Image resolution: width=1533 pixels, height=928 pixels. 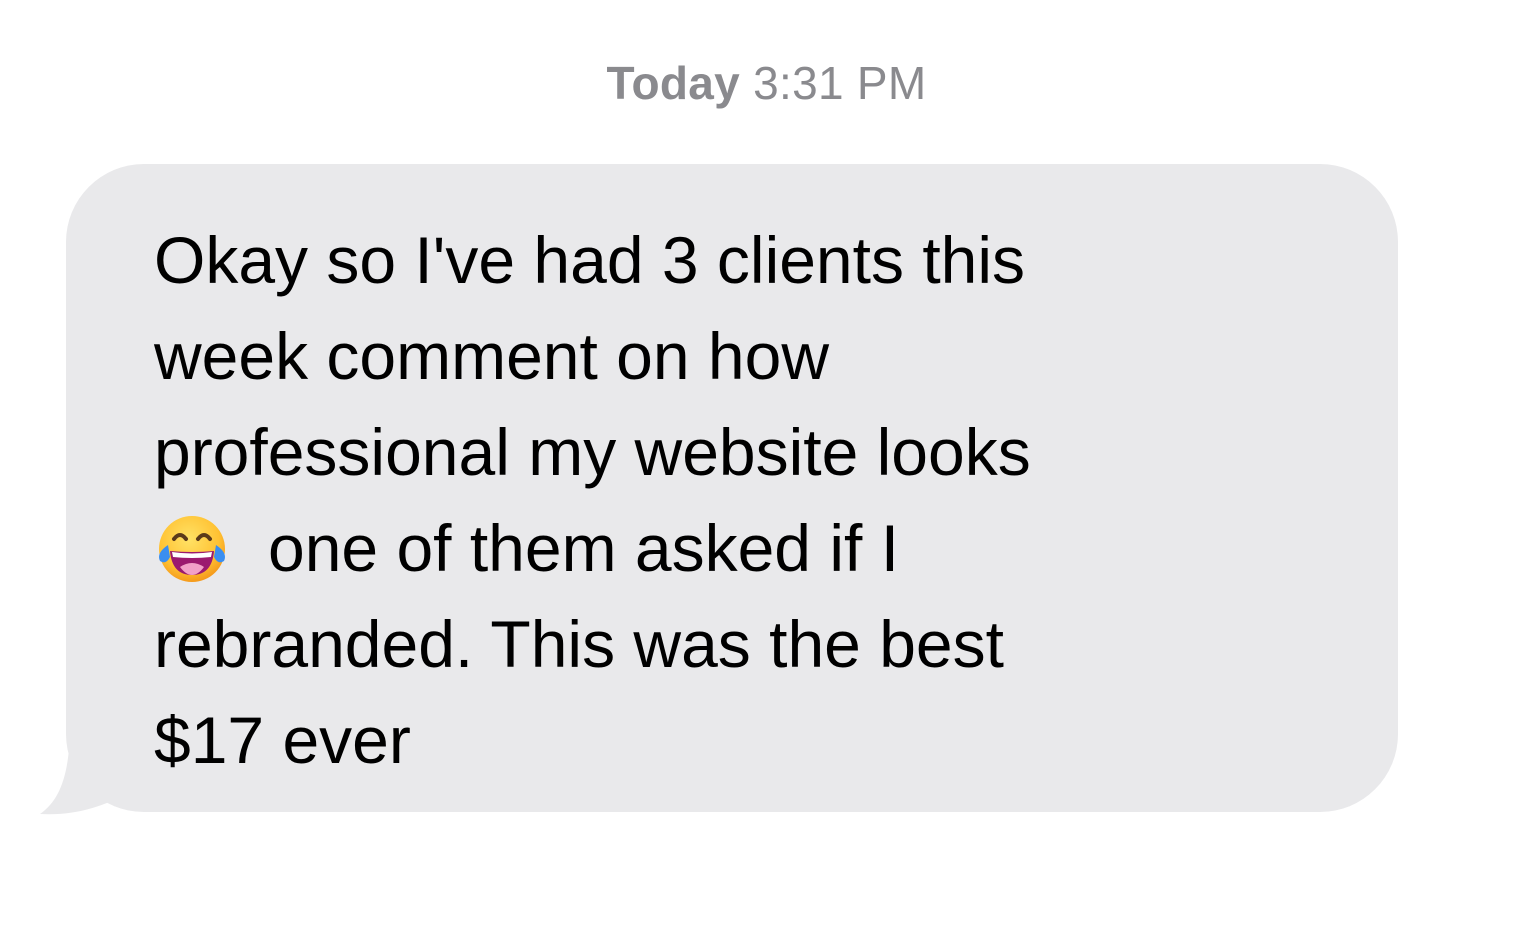 I want to click on message-line: Okay so I've had 3 clients this, so click(x=590, y=260).